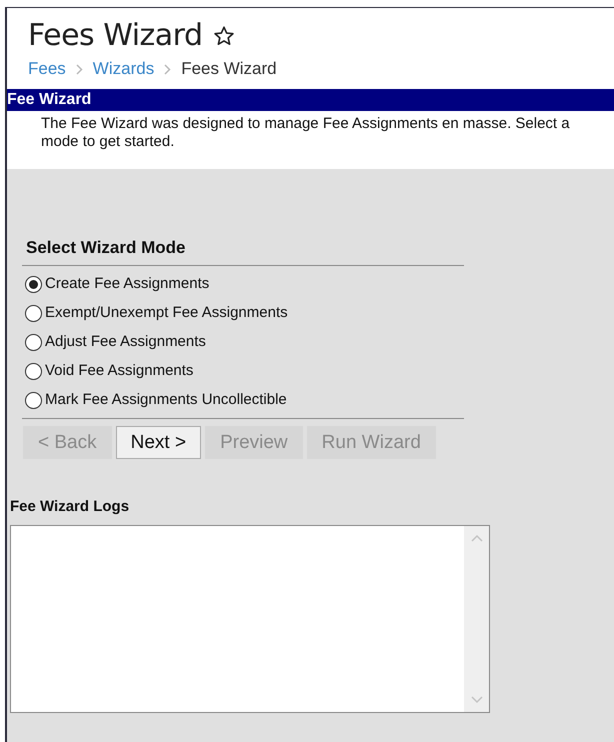 The image size is (614, 742). What do you see at coordinates (159, 442) in the screenshot?
I see `wizard-button: Next >` at bounding box center [159, 442].